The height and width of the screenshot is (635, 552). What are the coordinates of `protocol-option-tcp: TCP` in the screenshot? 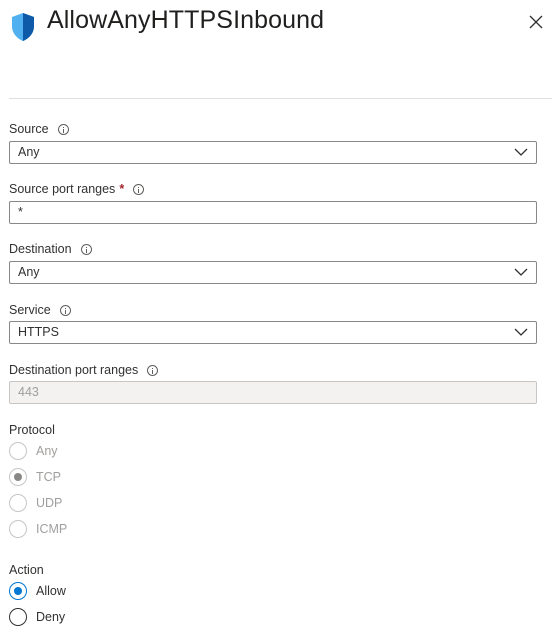 It's located at (35, 477).